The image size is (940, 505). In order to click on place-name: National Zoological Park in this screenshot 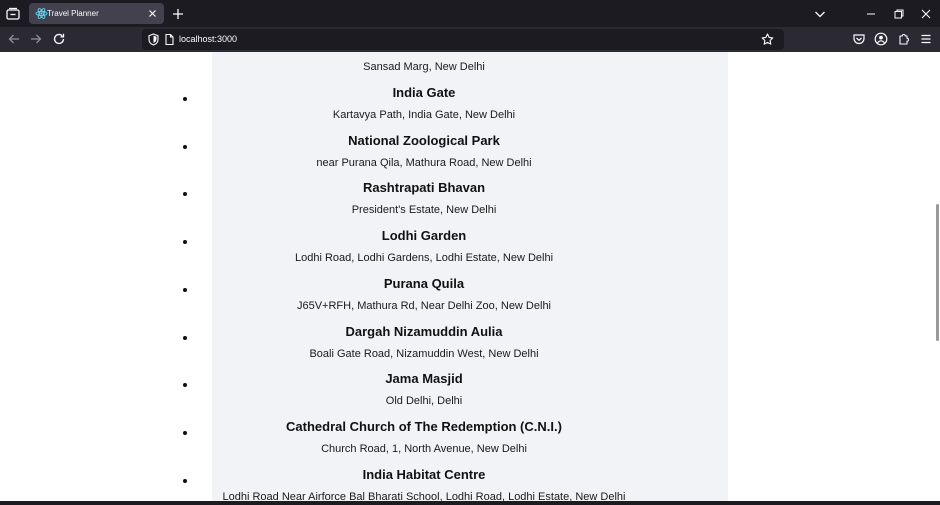, I will do `click(424, 140)`.